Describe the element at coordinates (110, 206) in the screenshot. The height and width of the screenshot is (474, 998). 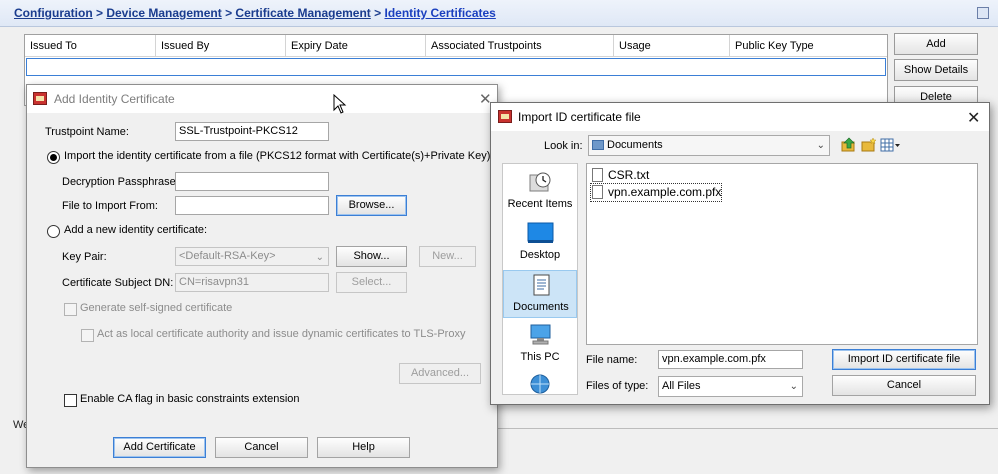
I see `file-to-import-label: File to Import From:` at that location.